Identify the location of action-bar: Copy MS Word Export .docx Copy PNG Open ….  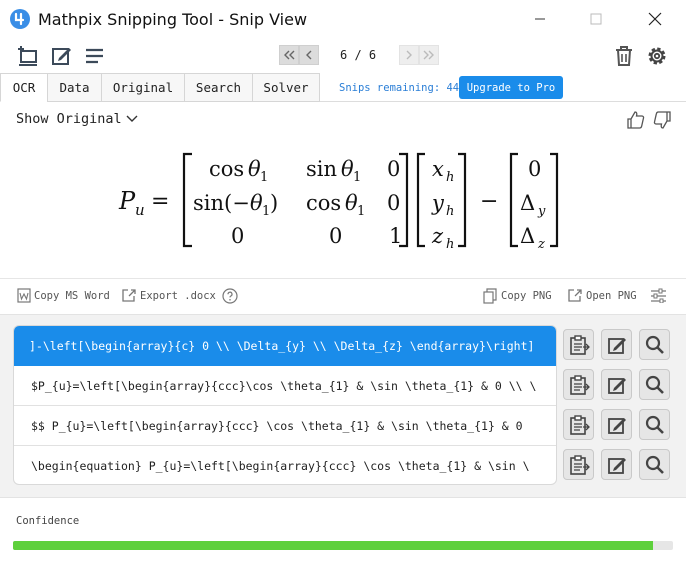
(343, 296).